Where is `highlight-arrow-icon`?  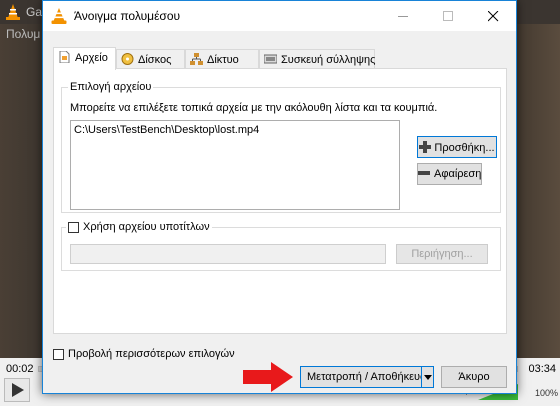 highlight-arrow-icon is located at coordinates (268, 377).